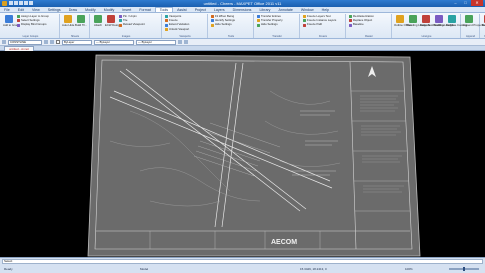 The width and height of the screenshot is (485, 273). What do you see at coordinates (325, 9) in the screenshot?
I see `tab-17: Help` at bounding box center [325, 9].